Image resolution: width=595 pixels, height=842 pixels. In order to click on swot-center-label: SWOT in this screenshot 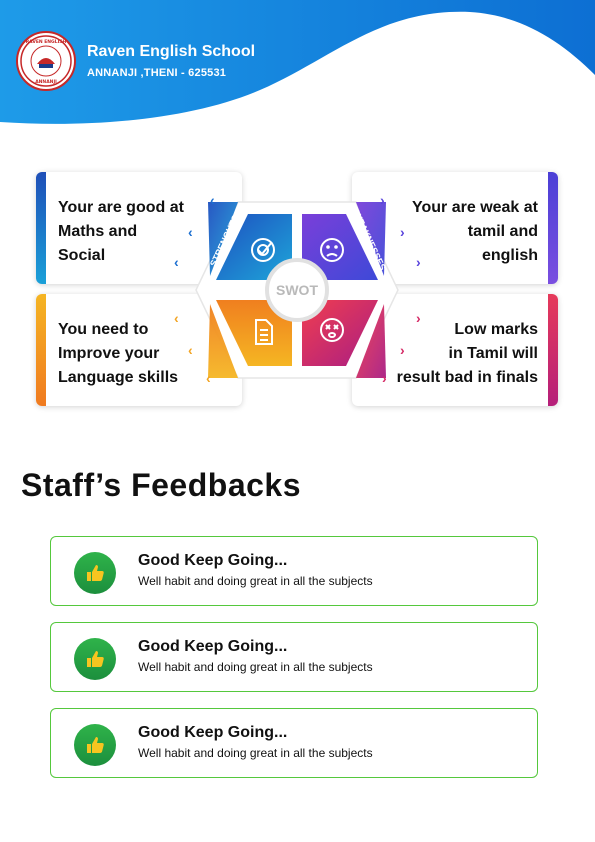, I will do `click(297, 290)`.